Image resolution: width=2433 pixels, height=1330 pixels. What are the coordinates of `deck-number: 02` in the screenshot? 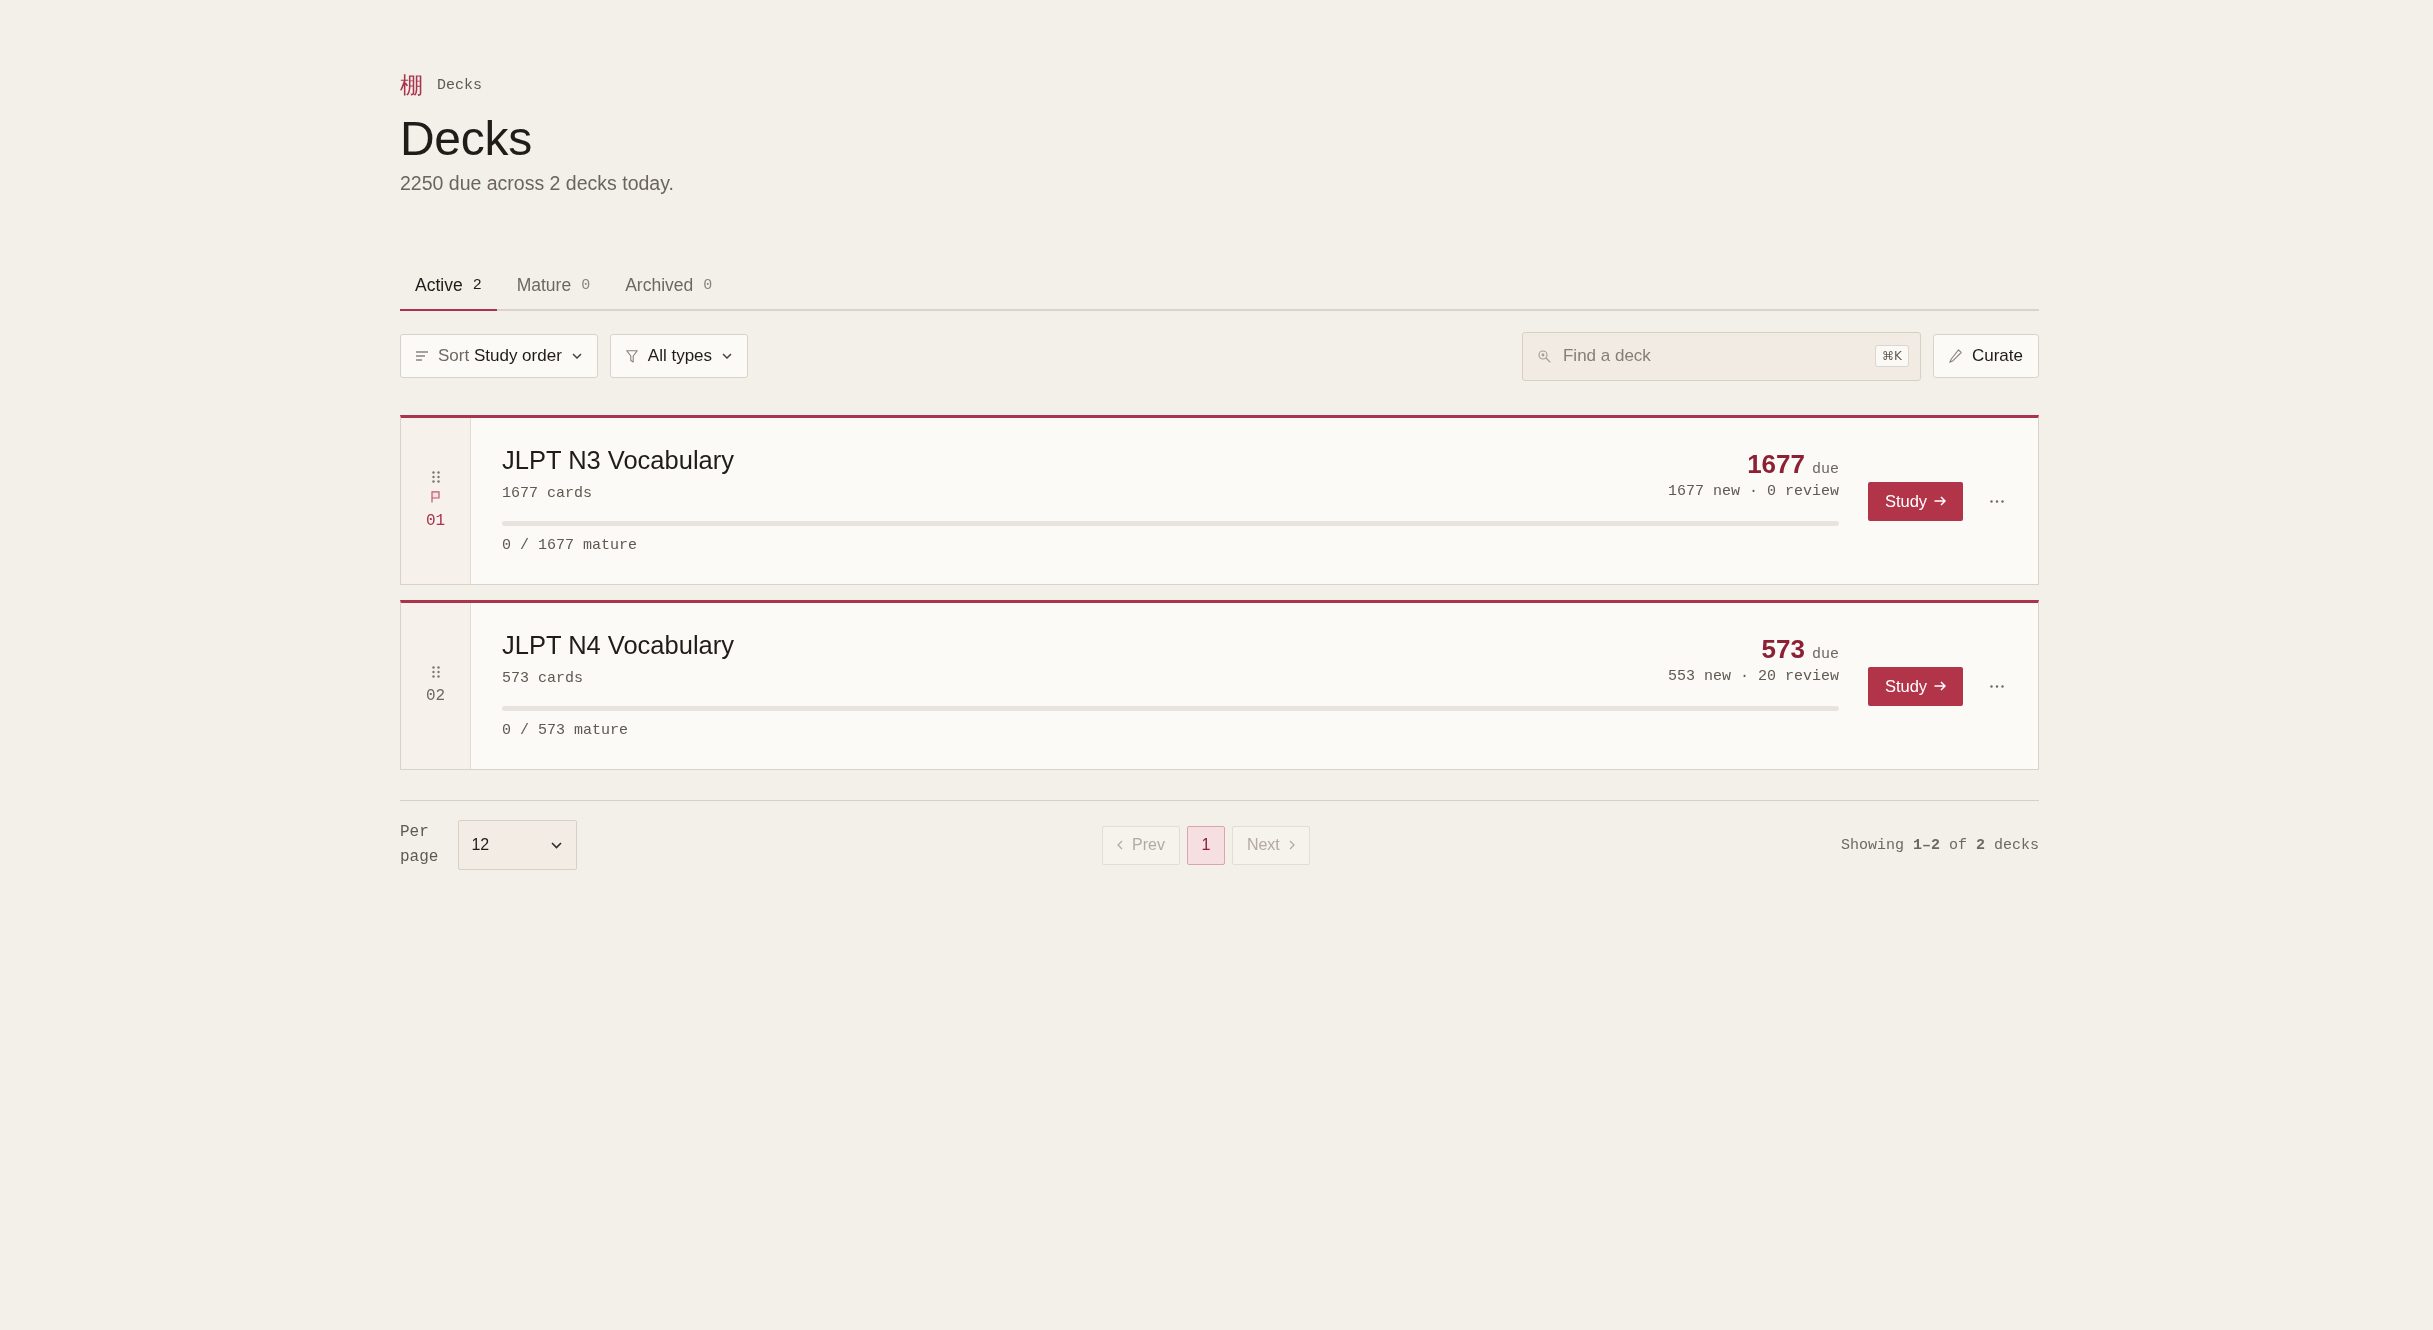 It's located at (435, 696).